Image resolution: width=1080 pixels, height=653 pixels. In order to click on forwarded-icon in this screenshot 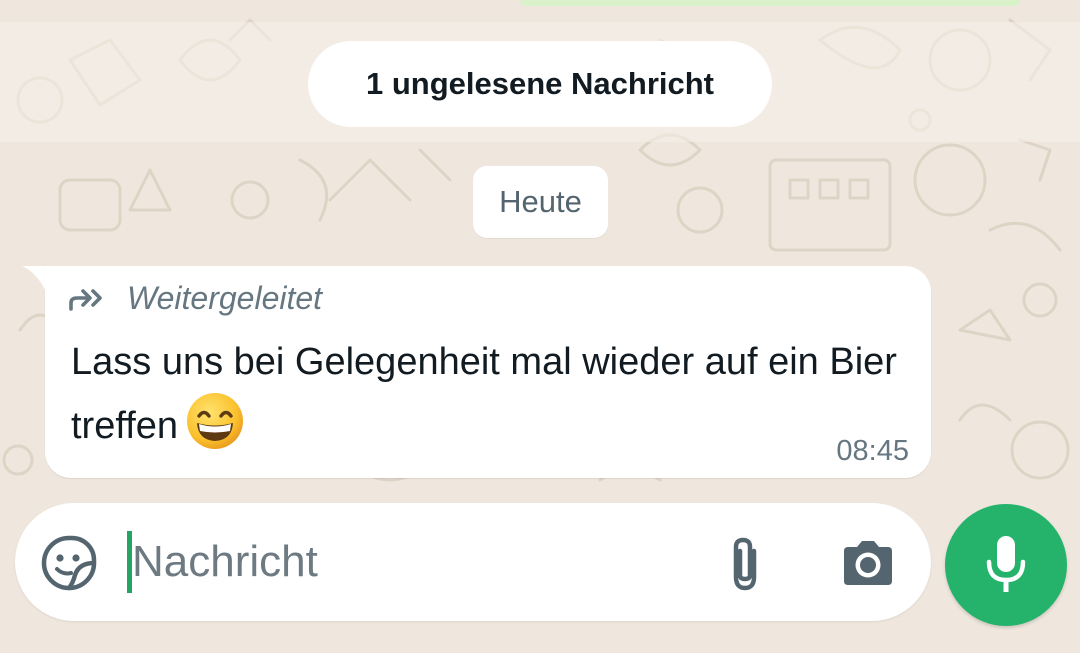, I will do `click(85, 299)`.